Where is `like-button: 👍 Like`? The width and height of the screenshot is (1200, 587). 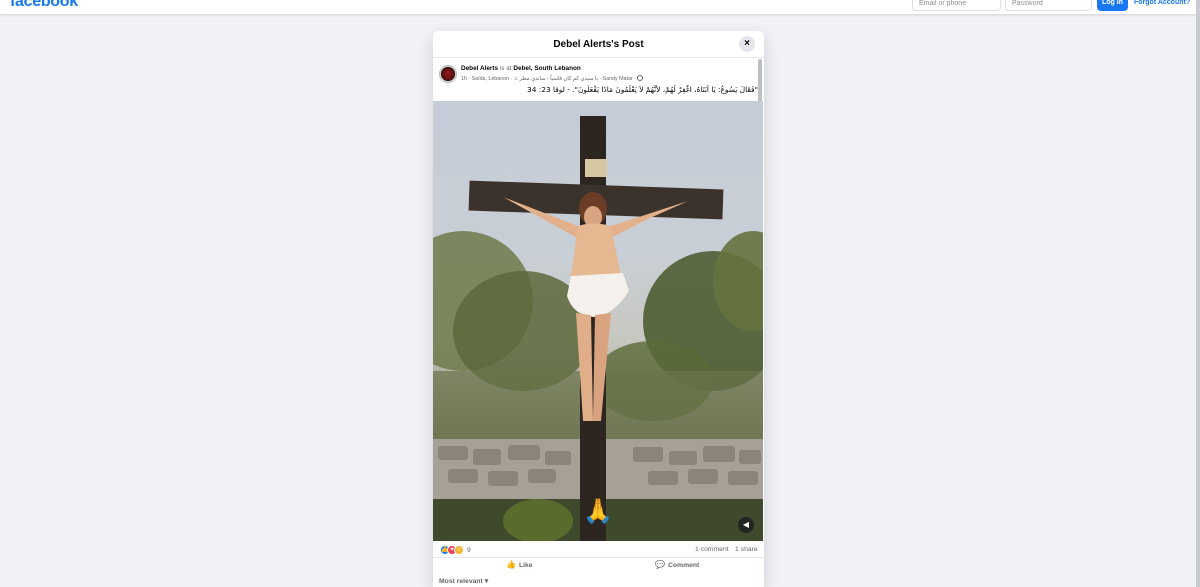
like-button: 👍 Like is located at coordinates (519, 564).